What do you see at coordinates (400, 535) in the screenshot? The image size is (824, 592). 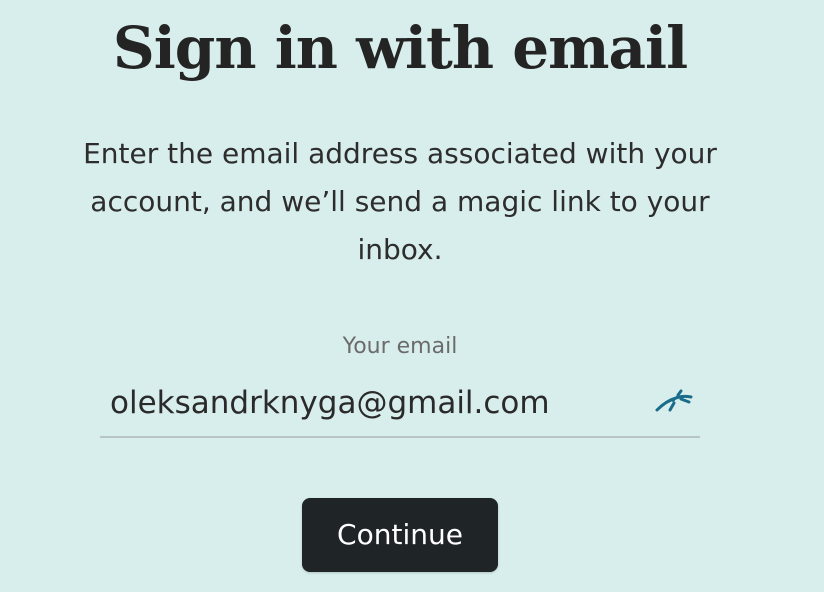 I see `continue-button: Continue` at bounding box center [400, 535].